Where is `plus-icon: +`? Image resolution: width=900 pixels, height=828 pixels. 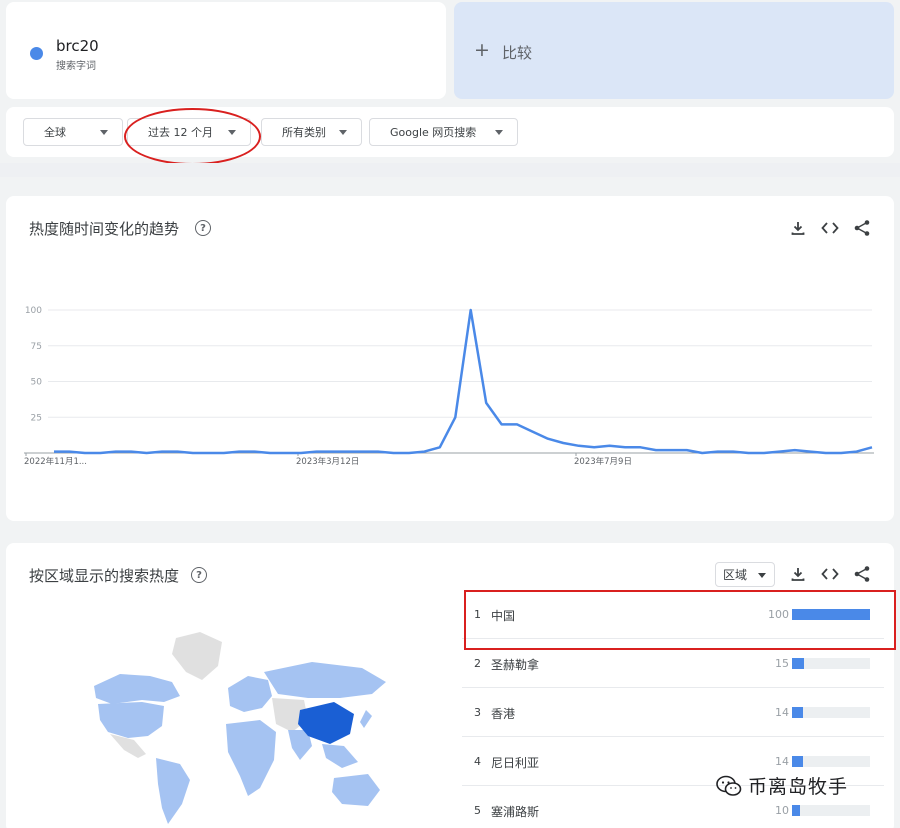 plus-icon: + is located at coordinates (482, 50).